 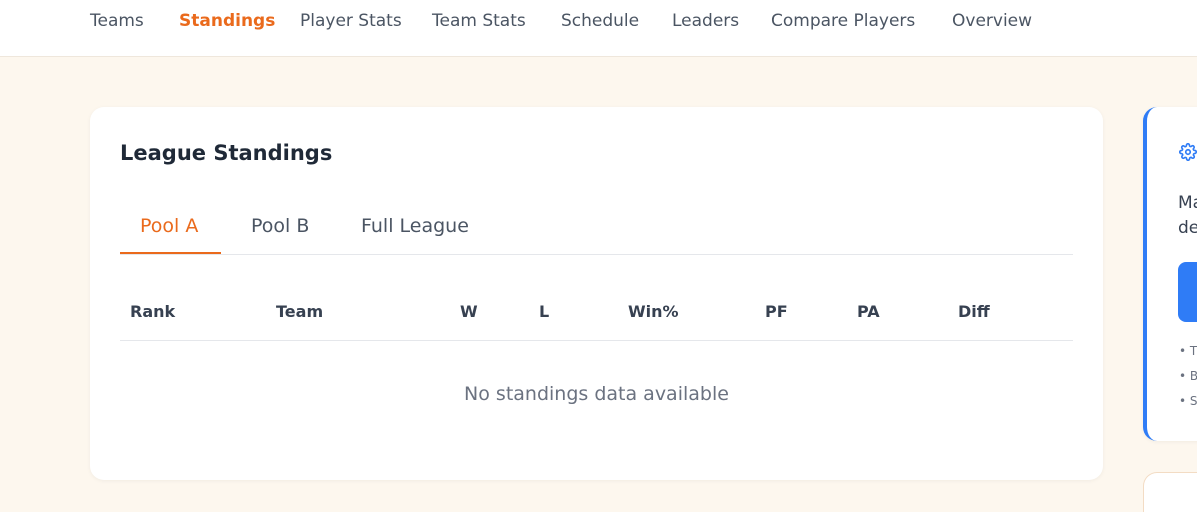 What do you see at coordinates (705, 21) in the screenshot?
I see `nav-item-leaders: Leaders` at bounding box center [705, 21].